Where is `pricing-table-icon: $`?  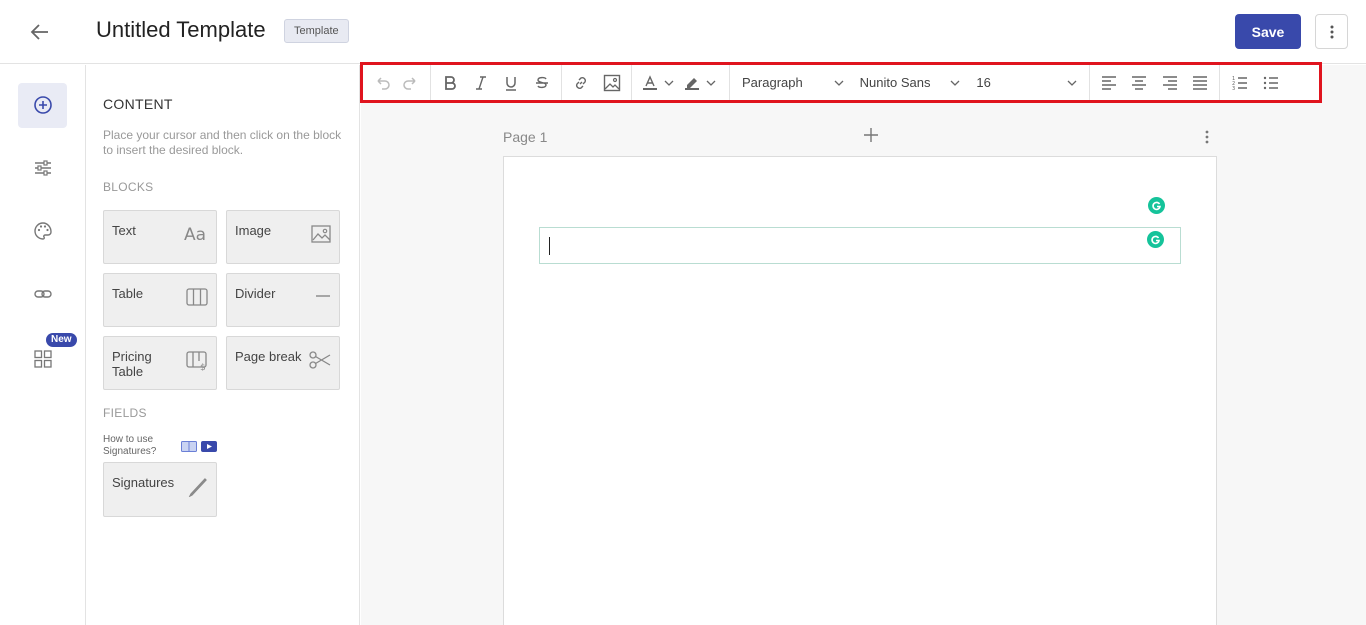 pricing-table-icon: $ is located at coordinates (197, 361).